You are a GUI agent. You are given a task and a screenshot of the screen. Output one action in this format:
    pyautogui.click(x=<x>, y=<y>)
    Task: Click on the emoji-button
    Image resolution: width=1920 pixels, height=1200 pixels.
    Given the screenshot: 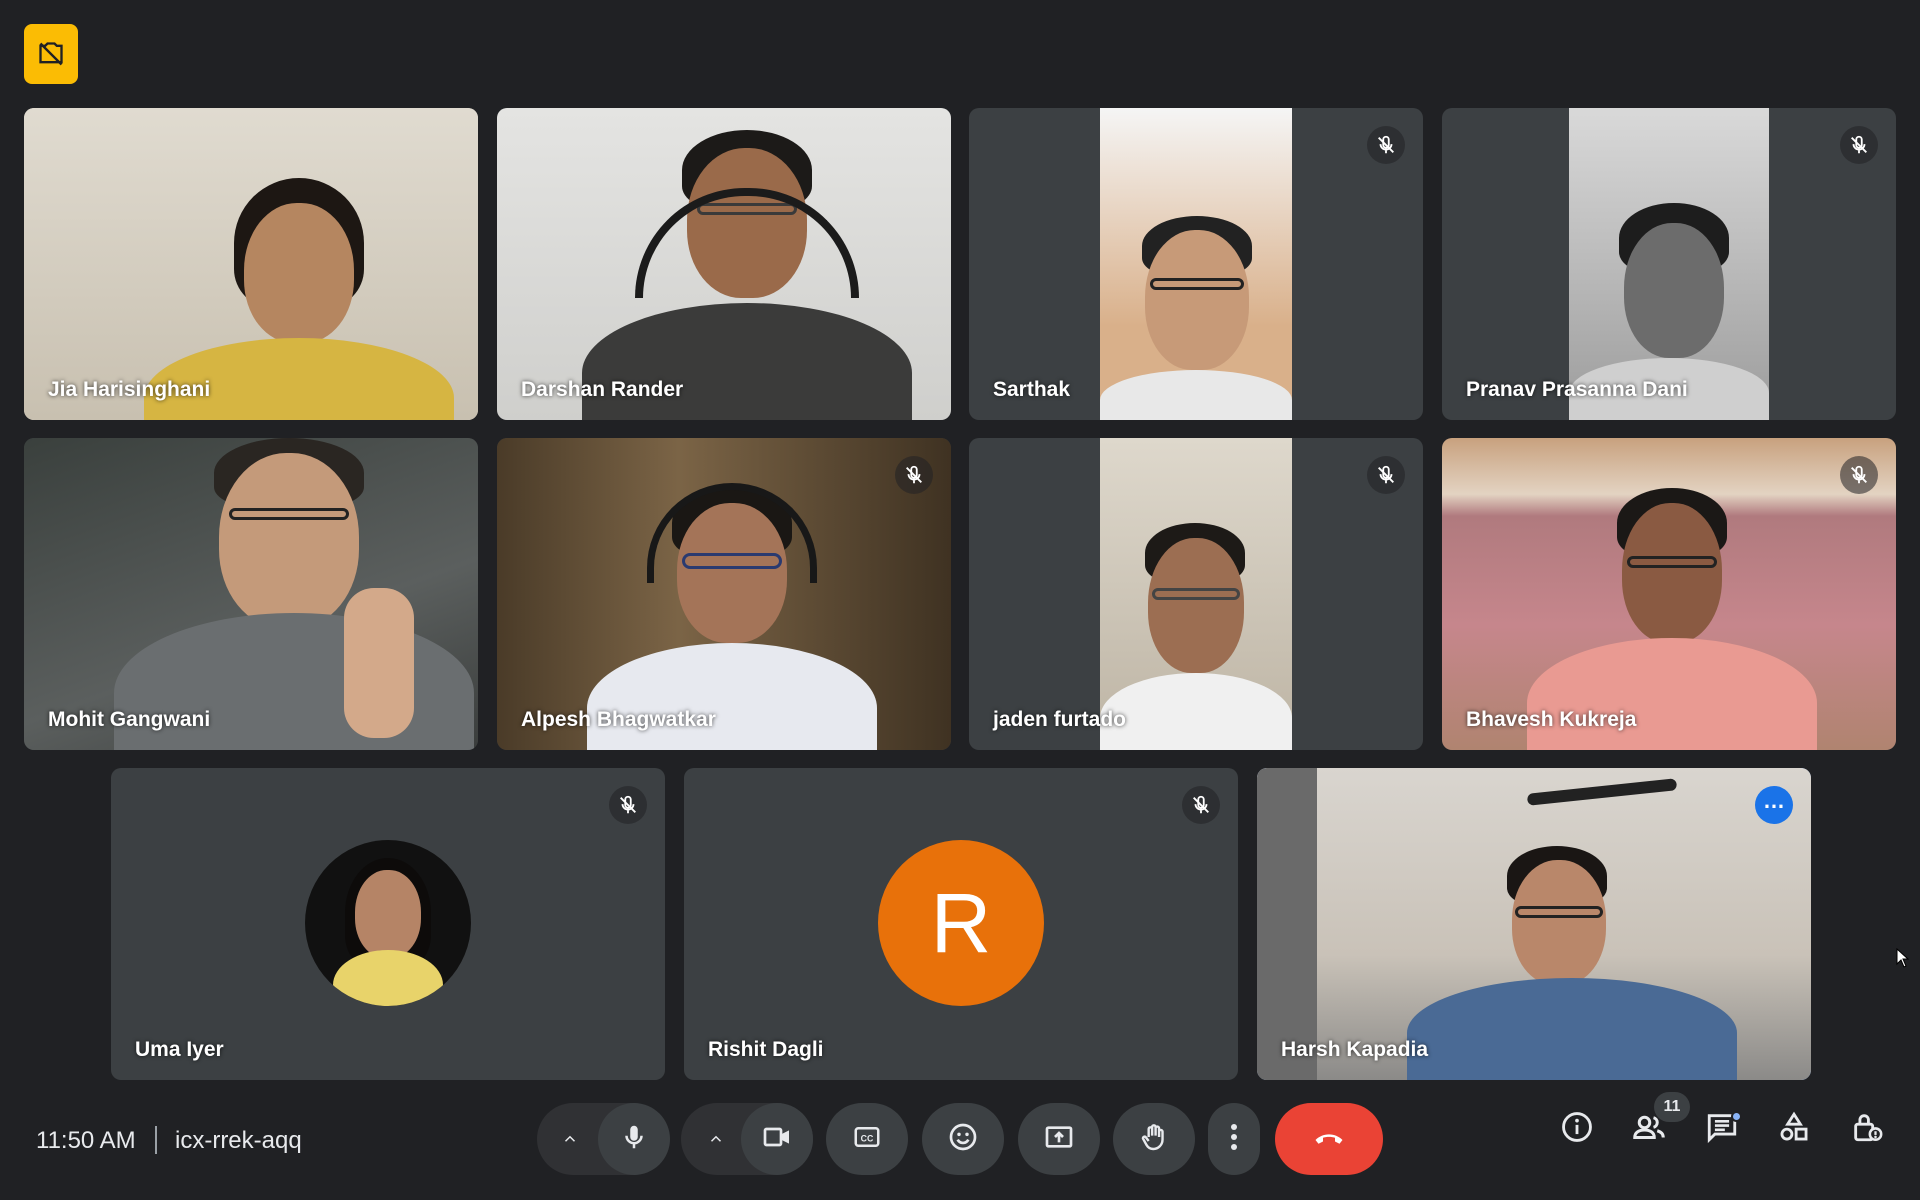 What is the action you would take?
    pyautogui.click(x=963, y=1139)
    